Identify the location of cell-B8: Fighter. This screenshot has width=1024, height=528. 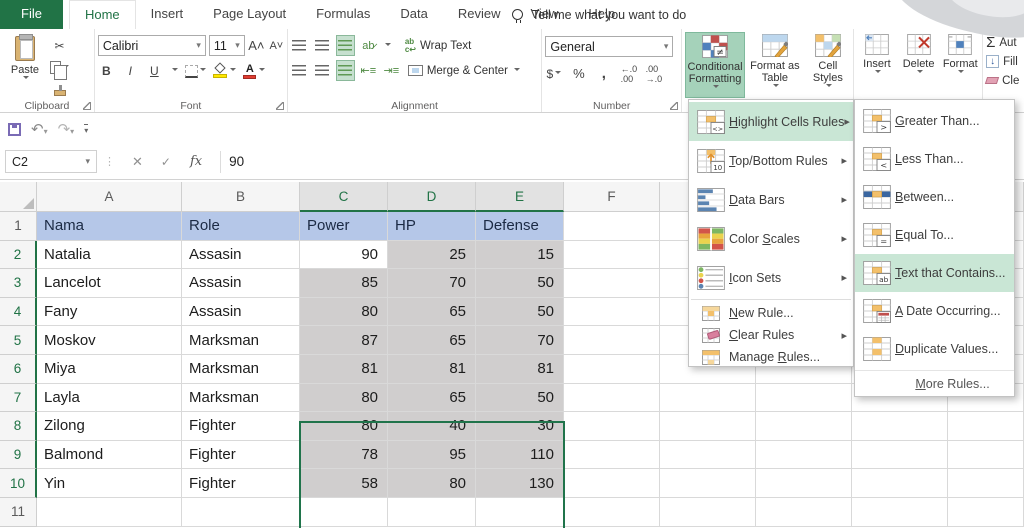
(241, 426).